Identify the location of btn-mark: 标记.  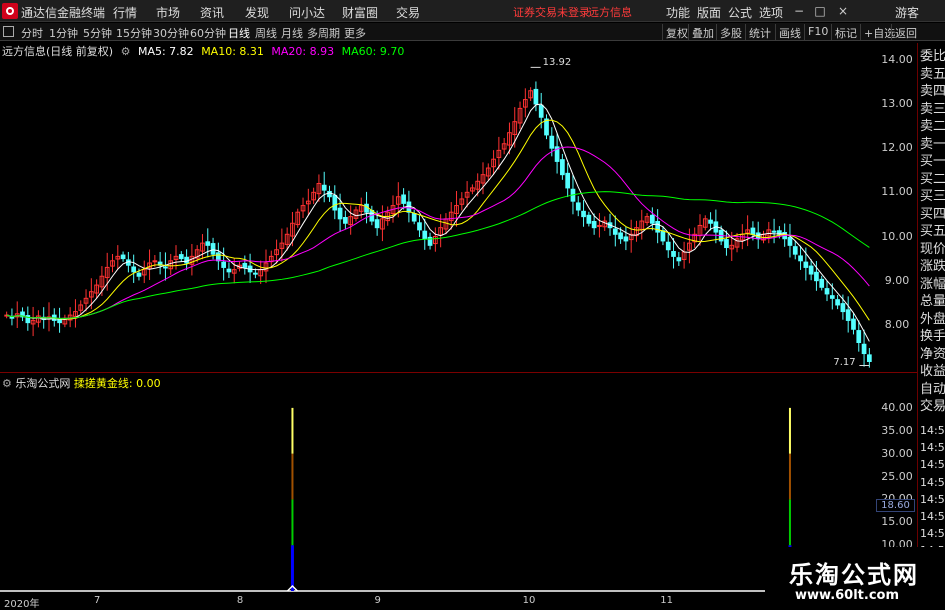
(845, 32).